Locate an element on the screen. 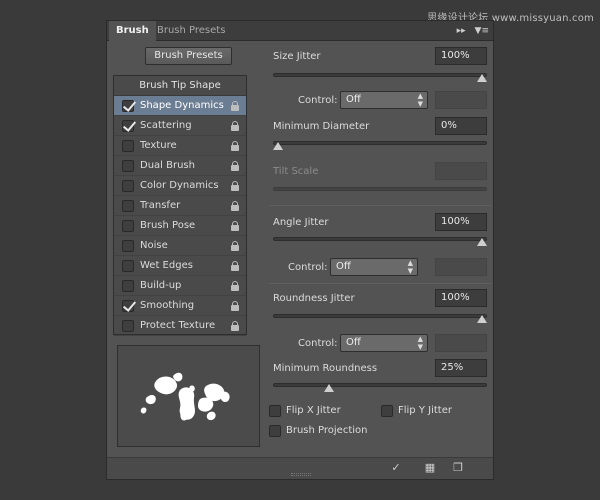 Image resolution: width=600 pixels, height=500 pixels. brush-option-label: Smoothing is located at coordinates (167, 305).